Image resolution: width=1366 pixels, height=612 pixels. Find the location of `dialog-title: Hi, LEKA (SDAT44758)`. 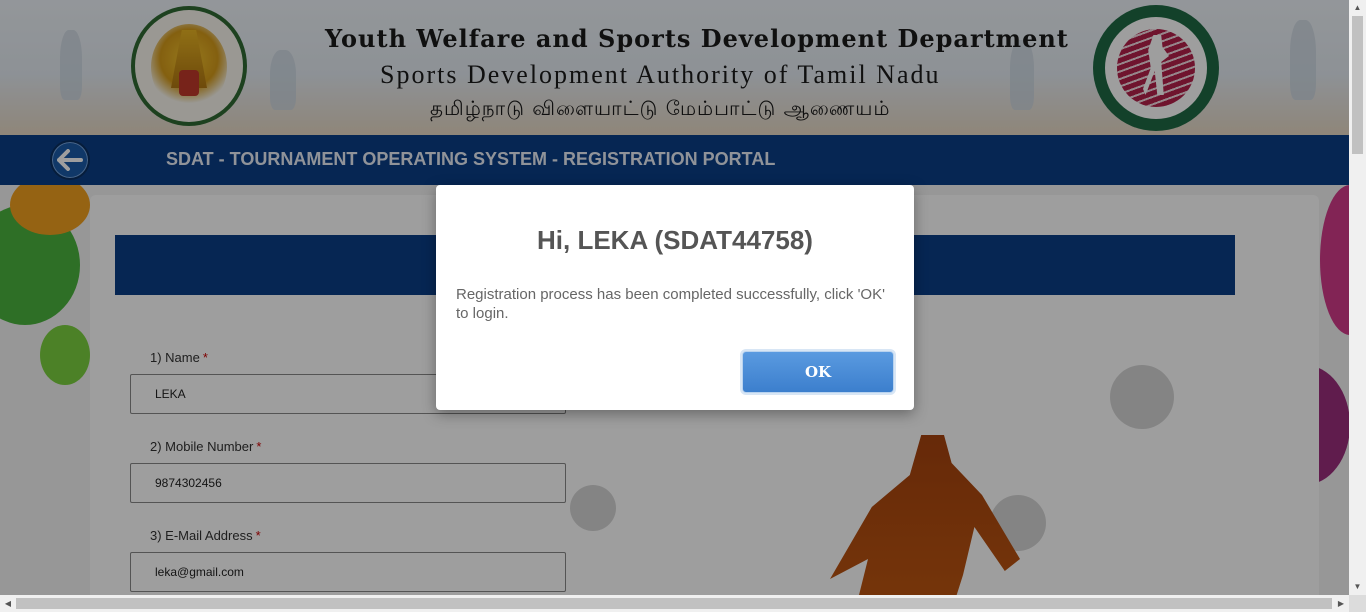

dialog-title: Hi, LEKA (SDAT44758) is located at coordinates (675, 240).